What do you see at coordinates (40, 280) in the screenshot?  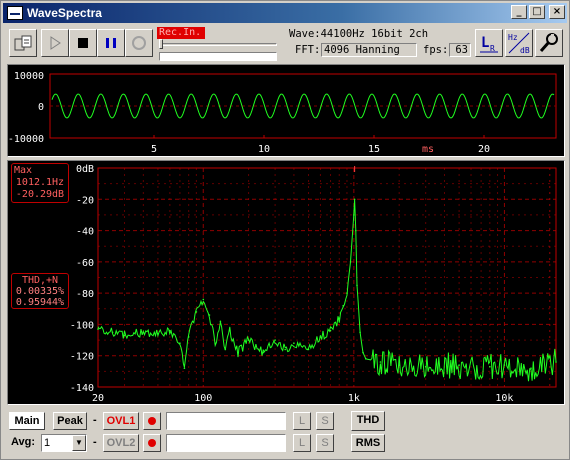 I see `thd-title: THD,+N` at bounding box center [40, 280].